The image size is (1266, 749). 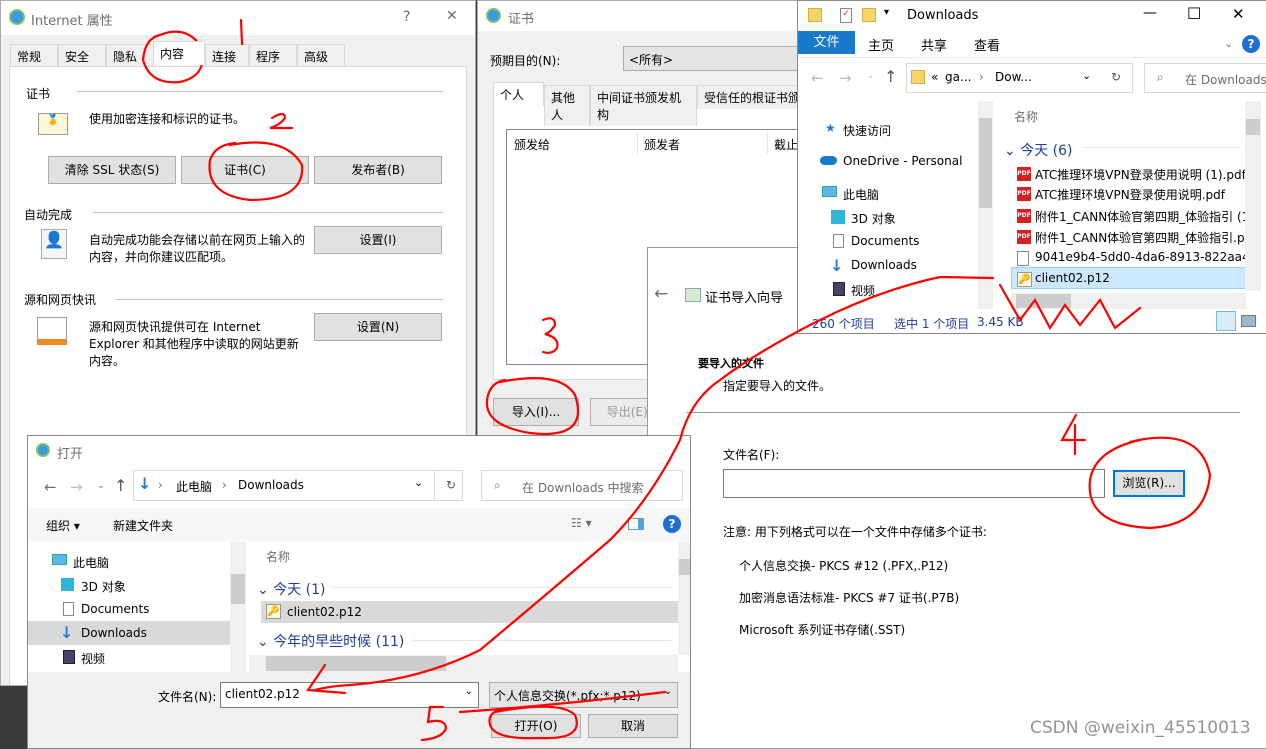 I want to click on annotation-circle-import-button, so click(x=532, y=406).